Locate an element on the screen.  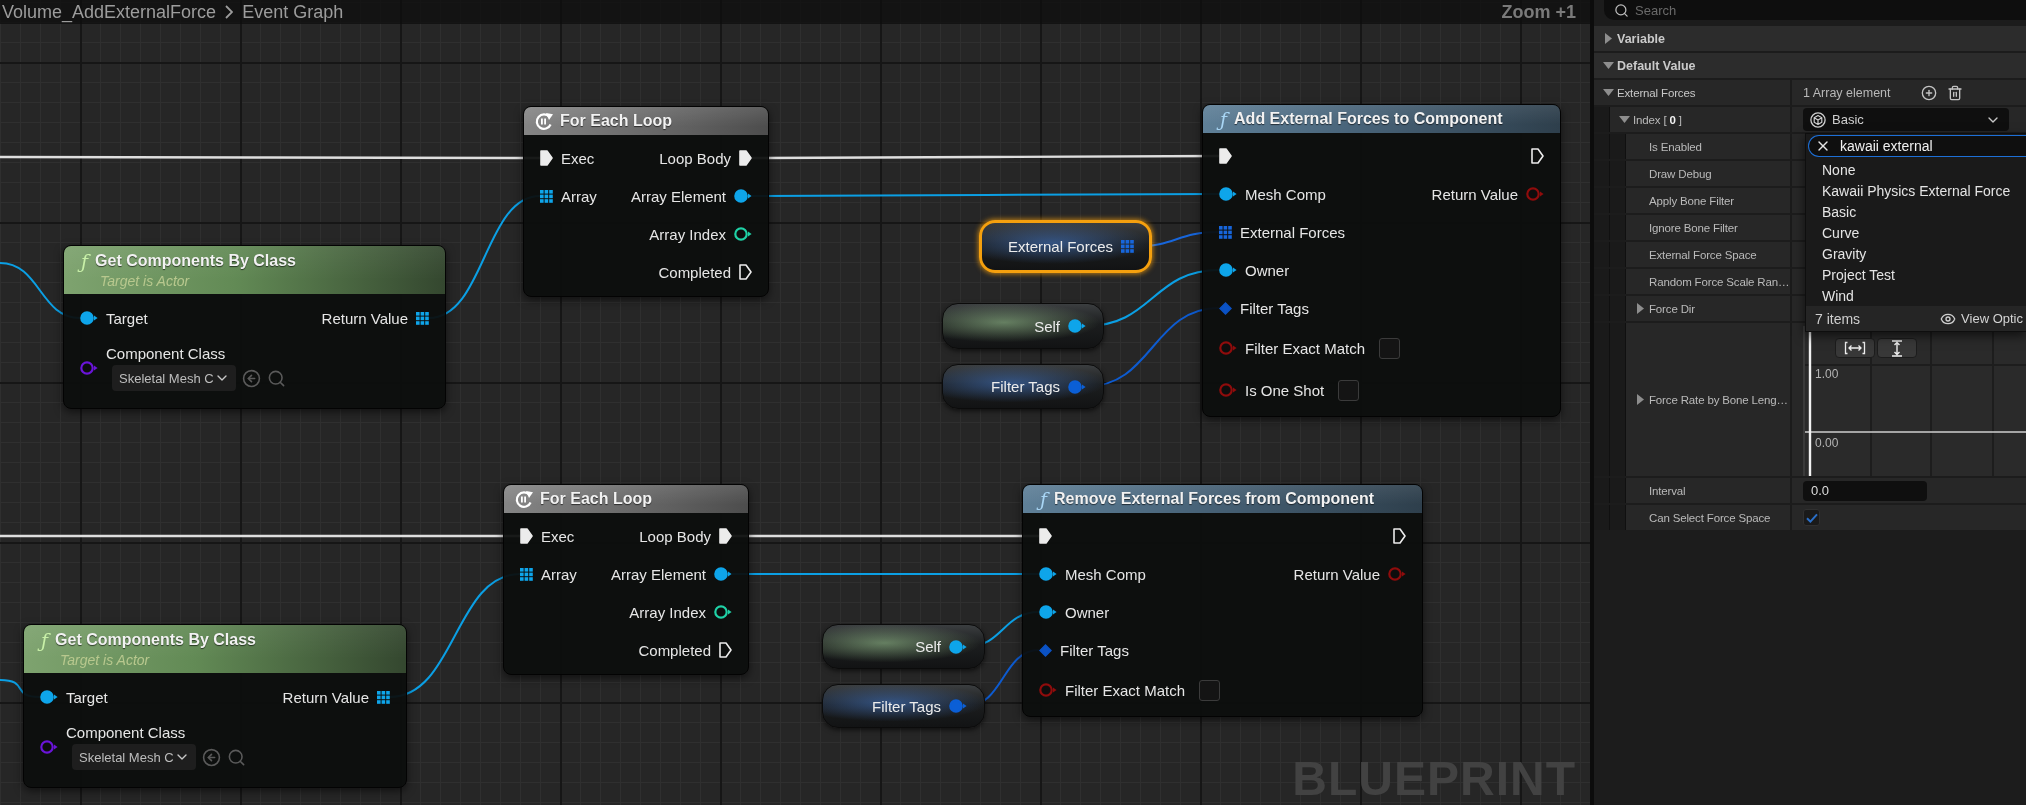
fit-vertical-button is located at coordinates (1897, 348).